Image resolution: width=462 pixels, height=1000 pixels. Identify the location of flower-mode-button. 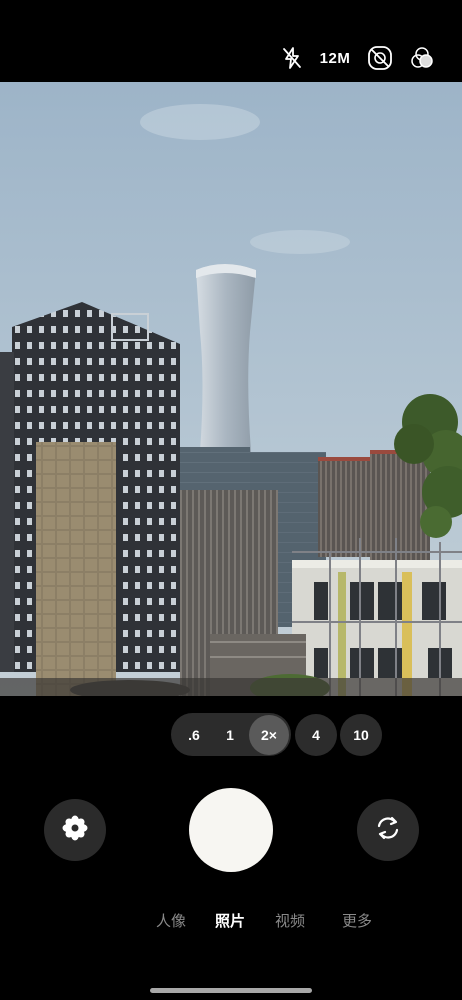
(75, 830).